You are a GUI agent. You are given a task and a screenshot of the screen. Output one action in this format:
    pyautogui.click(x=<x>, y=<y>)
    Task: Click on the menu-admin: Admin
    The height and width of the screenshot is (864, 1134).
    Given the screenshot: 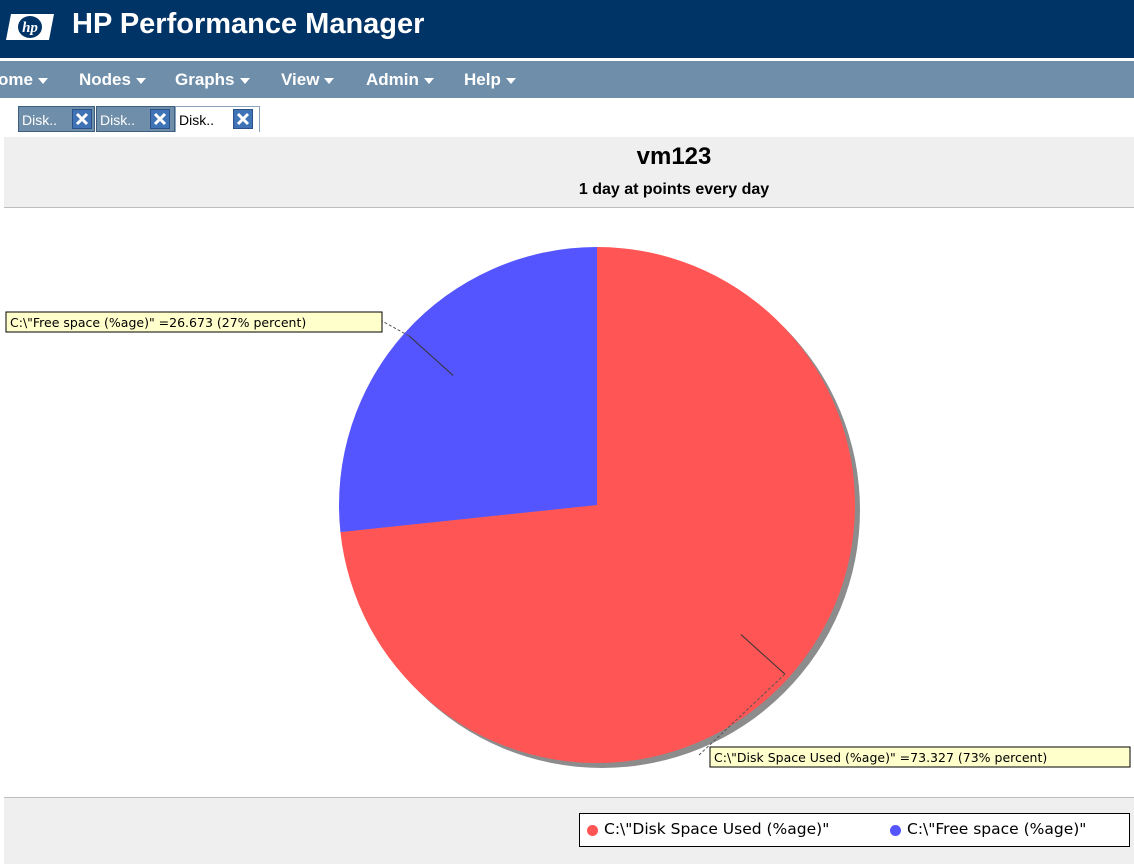 What is the action you would take?
    pyautogui.click(x=400, y=79)
    